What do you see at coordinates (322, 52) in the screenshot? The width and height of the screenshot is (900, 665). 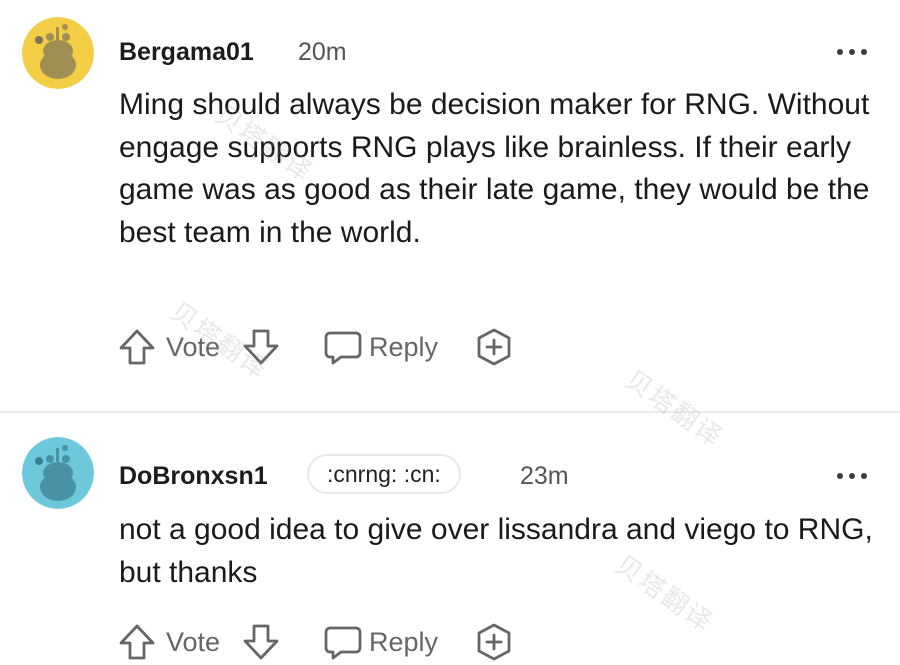 I see `timestamp: 20m` at bounding box center [322, 52].